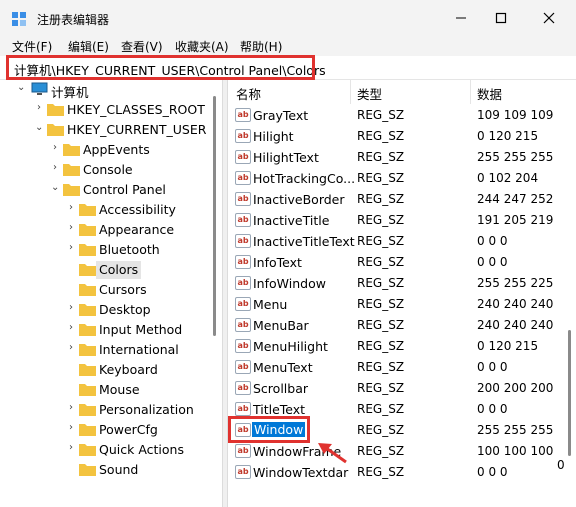 The width and height of the screenshot is (576, 507). I want to click on tree-item-cursors: Cursors, so click(111, 290).